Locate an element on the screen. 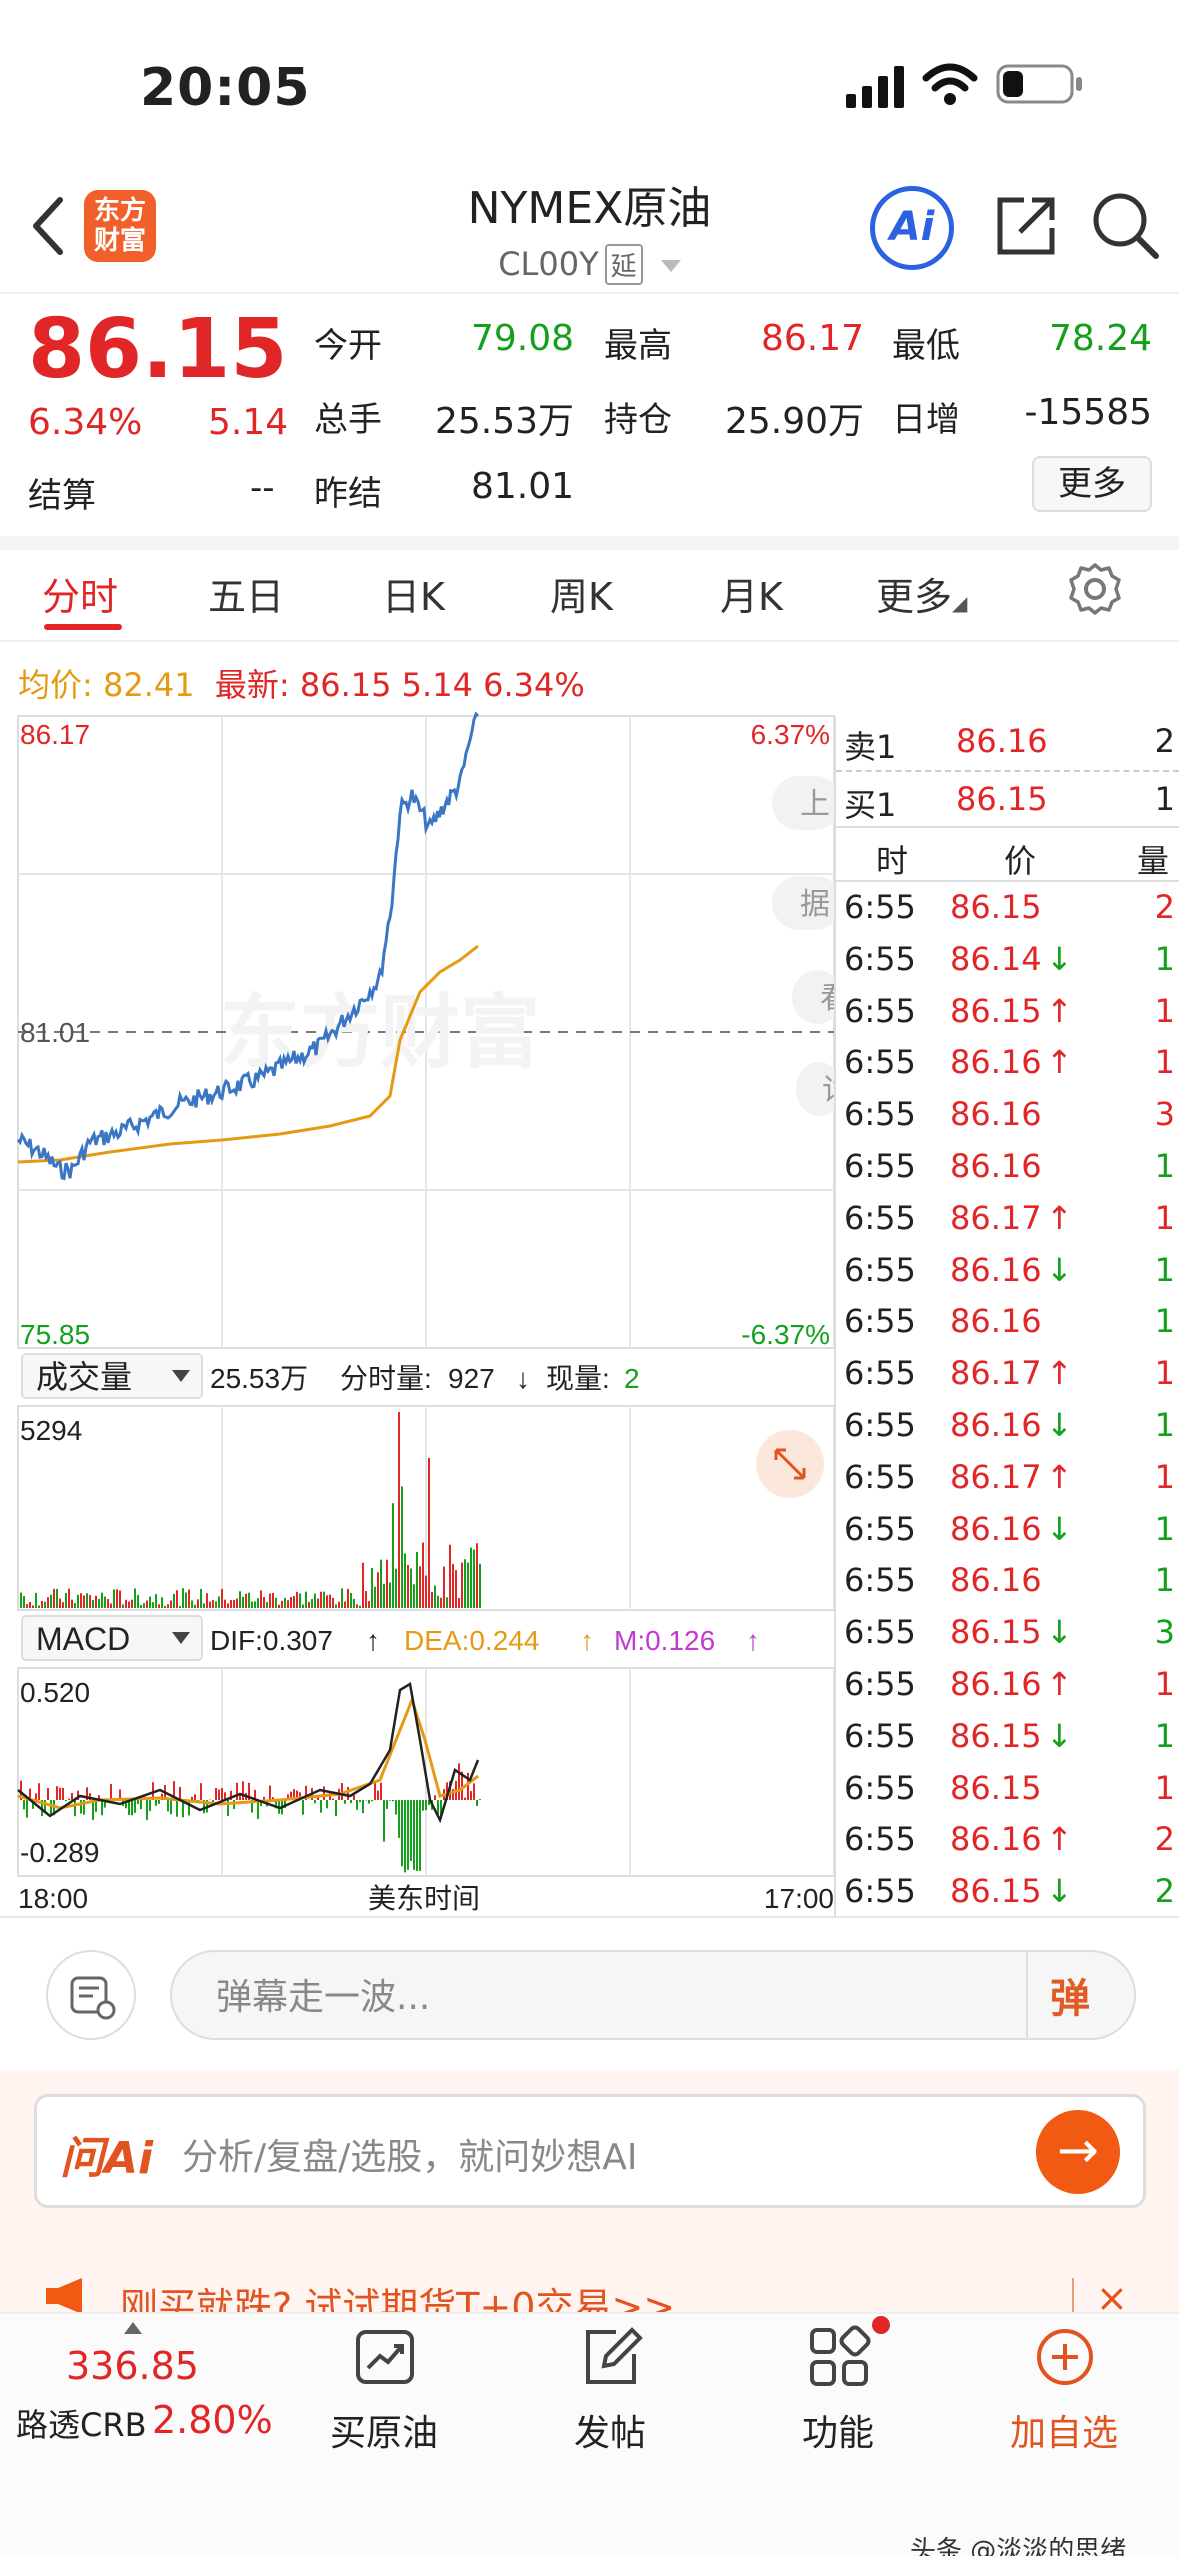  trade-qty: 3 is located at coordinates (1164, 1114).